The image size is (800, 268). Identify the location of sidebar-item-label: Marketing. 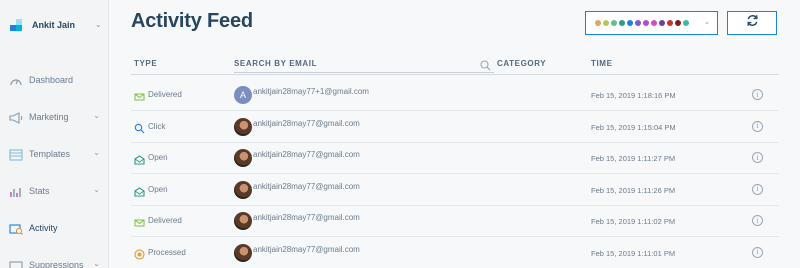
(49, 117).